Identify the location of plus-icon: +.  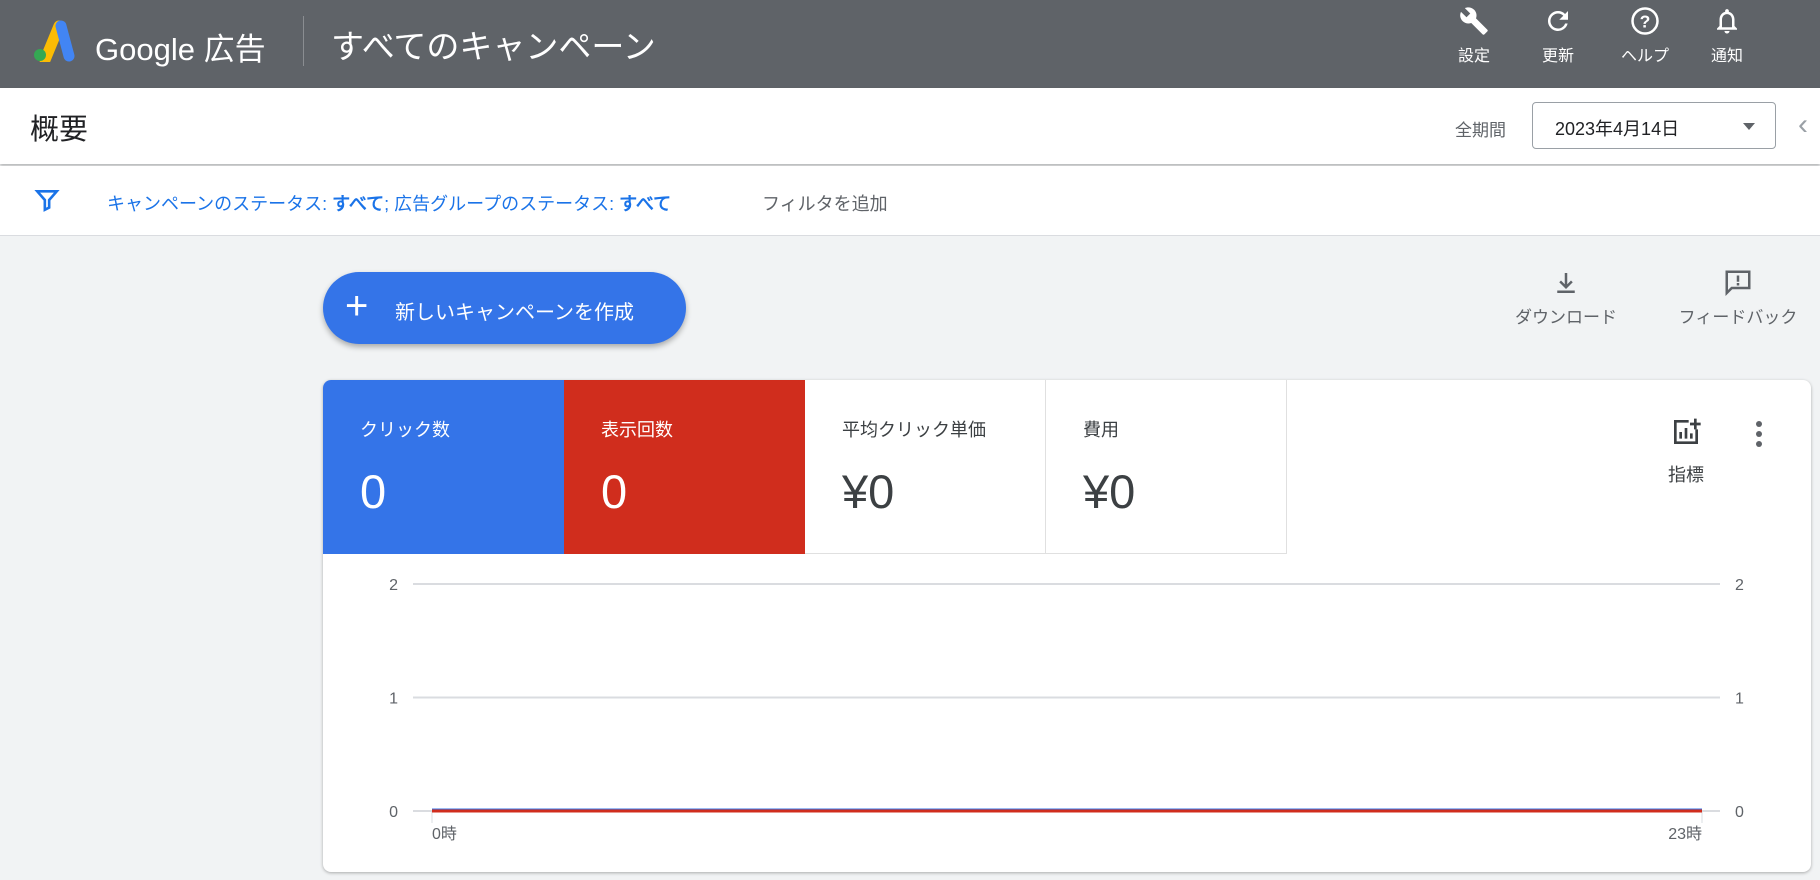
(357, 306).